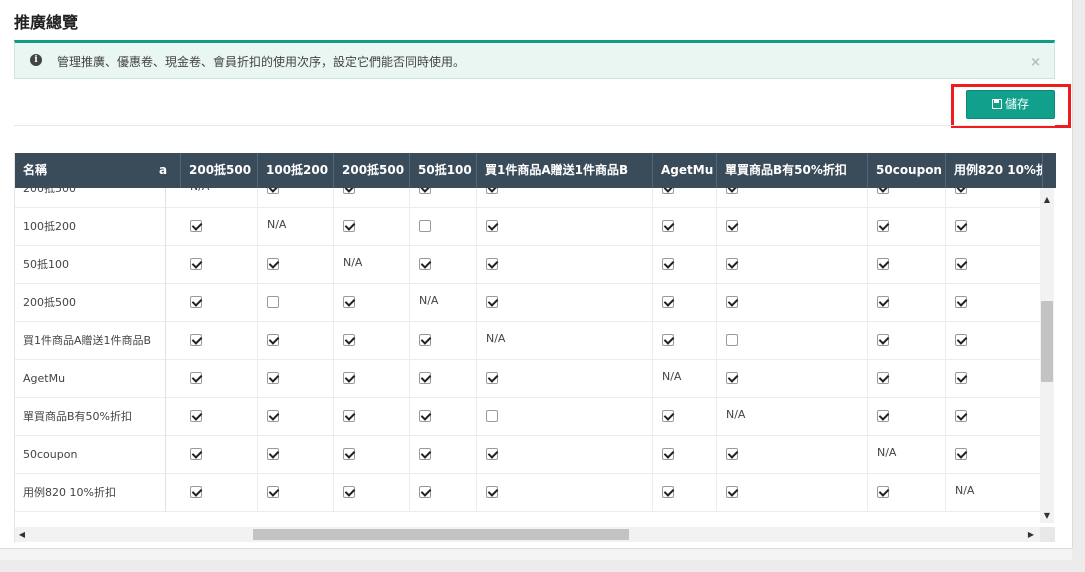  I want to click on vertical-scrollbar-thumb, so click(1047, 341).